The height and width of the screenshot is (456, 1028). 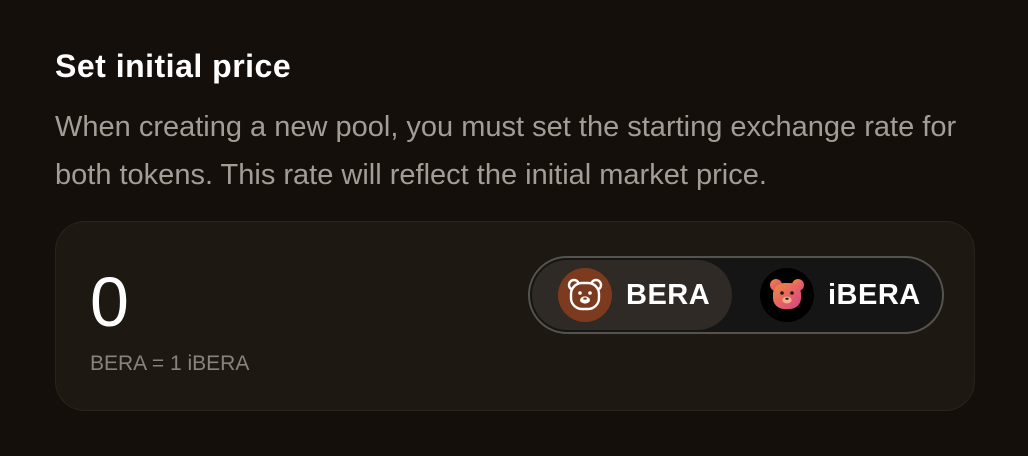 I want to click on exchange-rate-label: BERA = 1 iBERA, so click(x=170, y=363).